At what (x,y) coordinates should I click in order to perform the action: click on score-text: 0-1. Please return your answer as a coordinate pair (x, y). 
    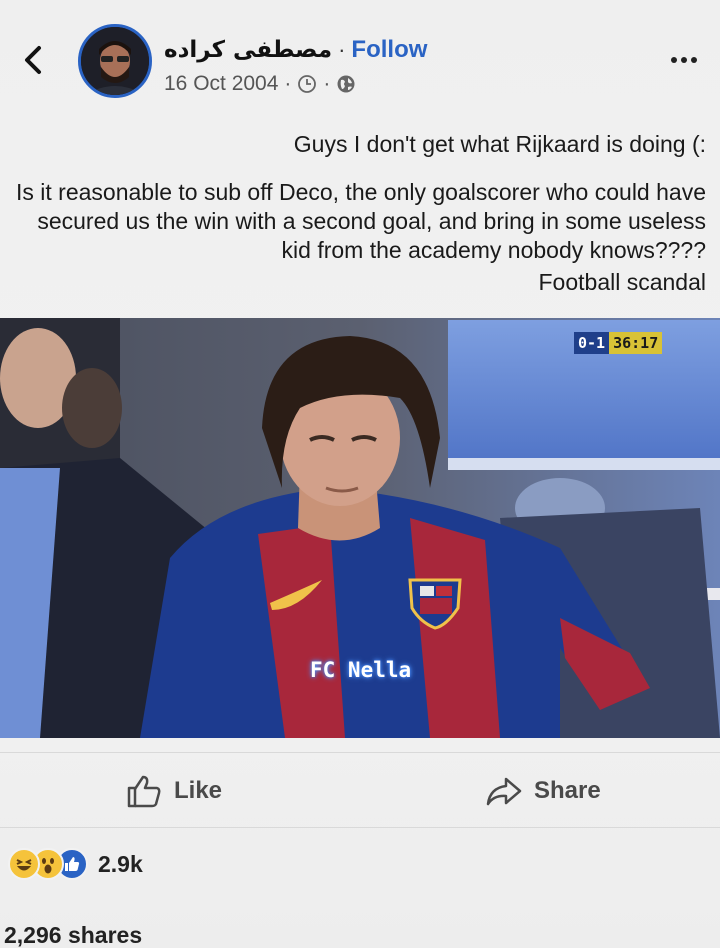
    Looking at the image, I should click on (592, 343).